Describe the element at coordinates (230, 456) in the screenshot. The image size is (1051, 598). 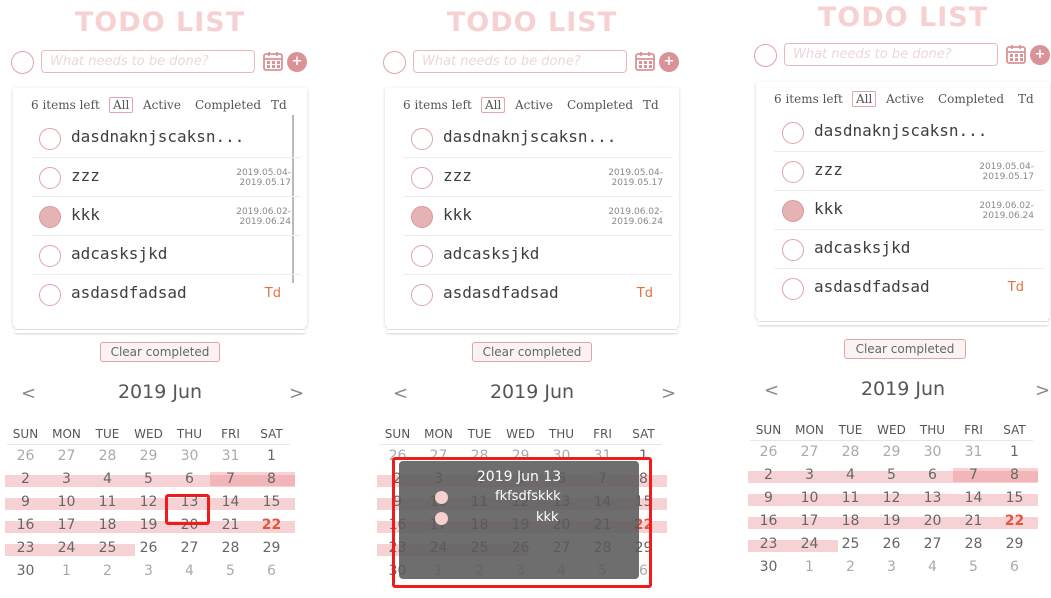
I see `calendar-day: 31` at that location.